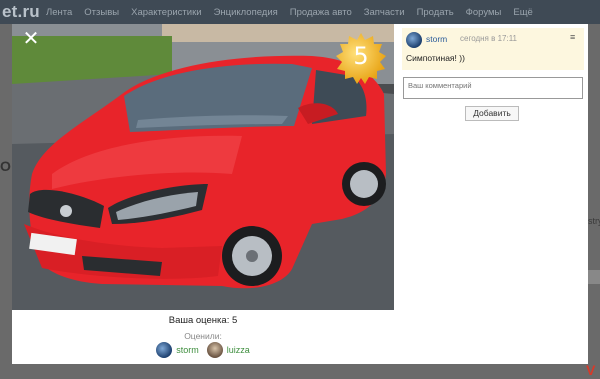 The image size is (600, 379). What do you see at coordinates (21, 12) in the screenshot?
I see `site-logo: et.ru` at bounding box center [21, 12].